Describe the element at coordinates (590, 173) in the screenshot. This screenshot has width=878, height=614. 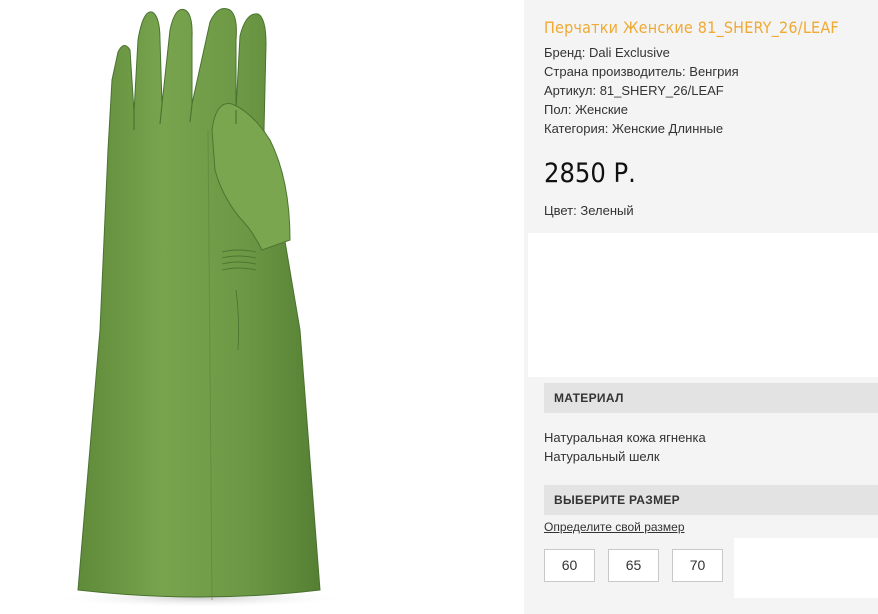
I see `product-price: 2850 Р.` at that location.